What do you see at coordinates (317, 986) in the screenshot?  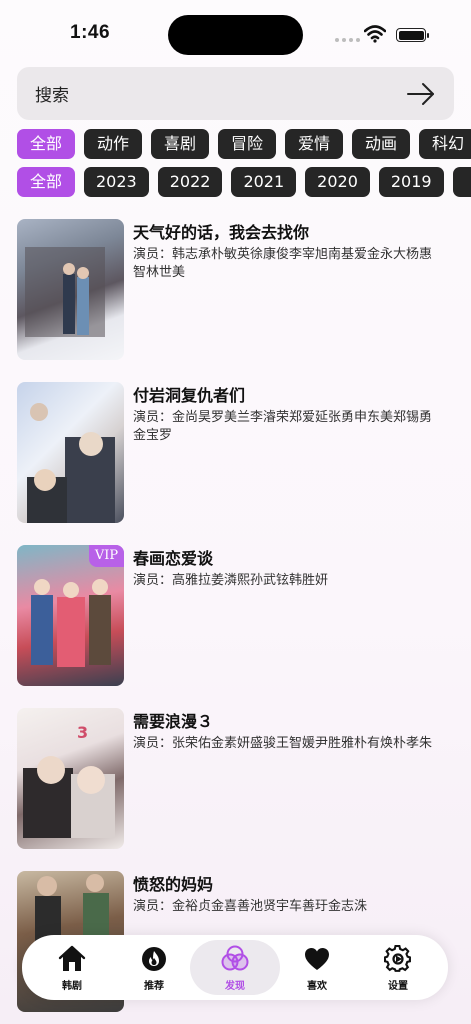 I see `tab-label: 喜欢` at bounding box center [317, 986].